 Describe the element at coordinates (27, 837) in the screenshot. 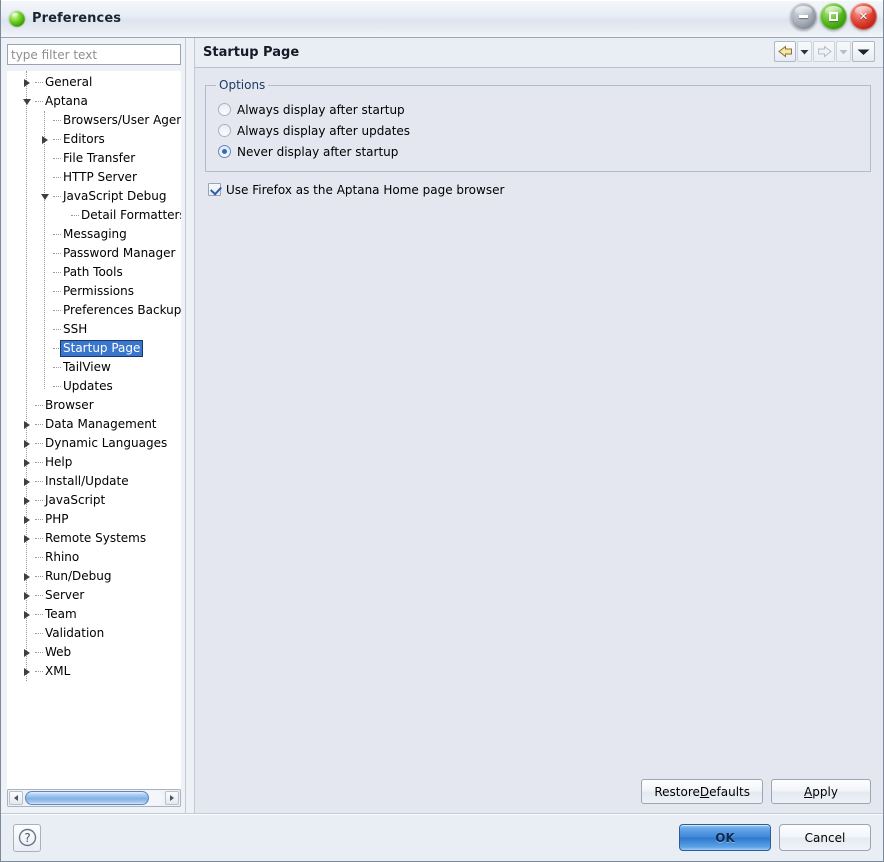

I see `help-button: ?` at that location.